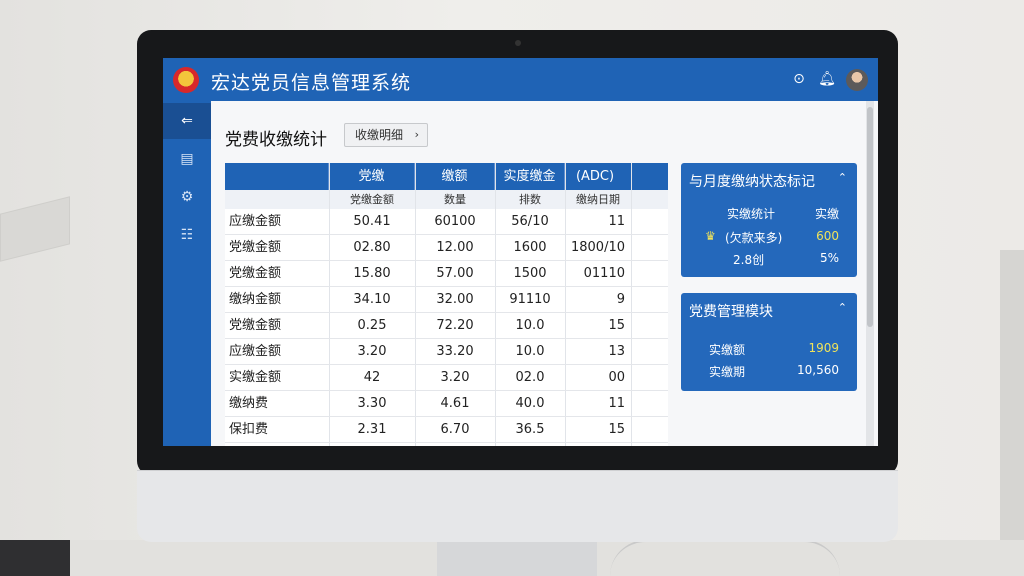 This screenshot has height=576, width=1024. I want to click on table-cell: 40.0, so click(530, 403).